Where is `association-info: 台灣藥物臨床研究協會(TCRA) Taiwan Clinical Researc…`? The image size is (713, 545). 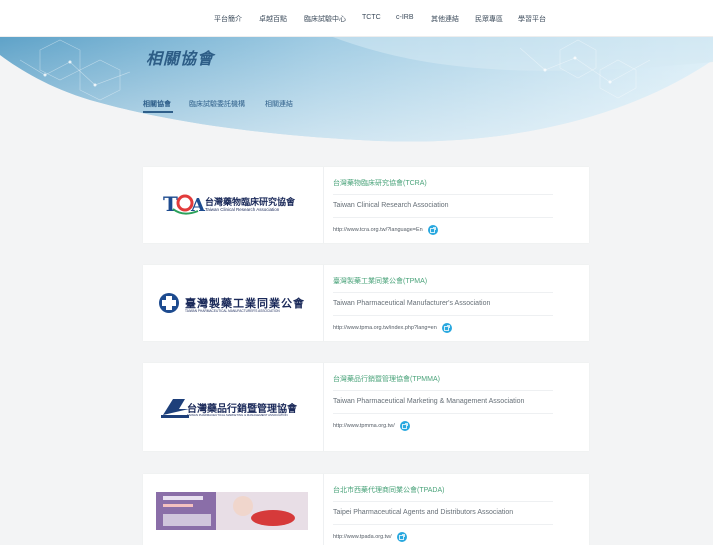 association-info: 台灣藥物臨床研究協會(TCRA) Taiwan Clinical Researc… is located at coordinates (443, 207).